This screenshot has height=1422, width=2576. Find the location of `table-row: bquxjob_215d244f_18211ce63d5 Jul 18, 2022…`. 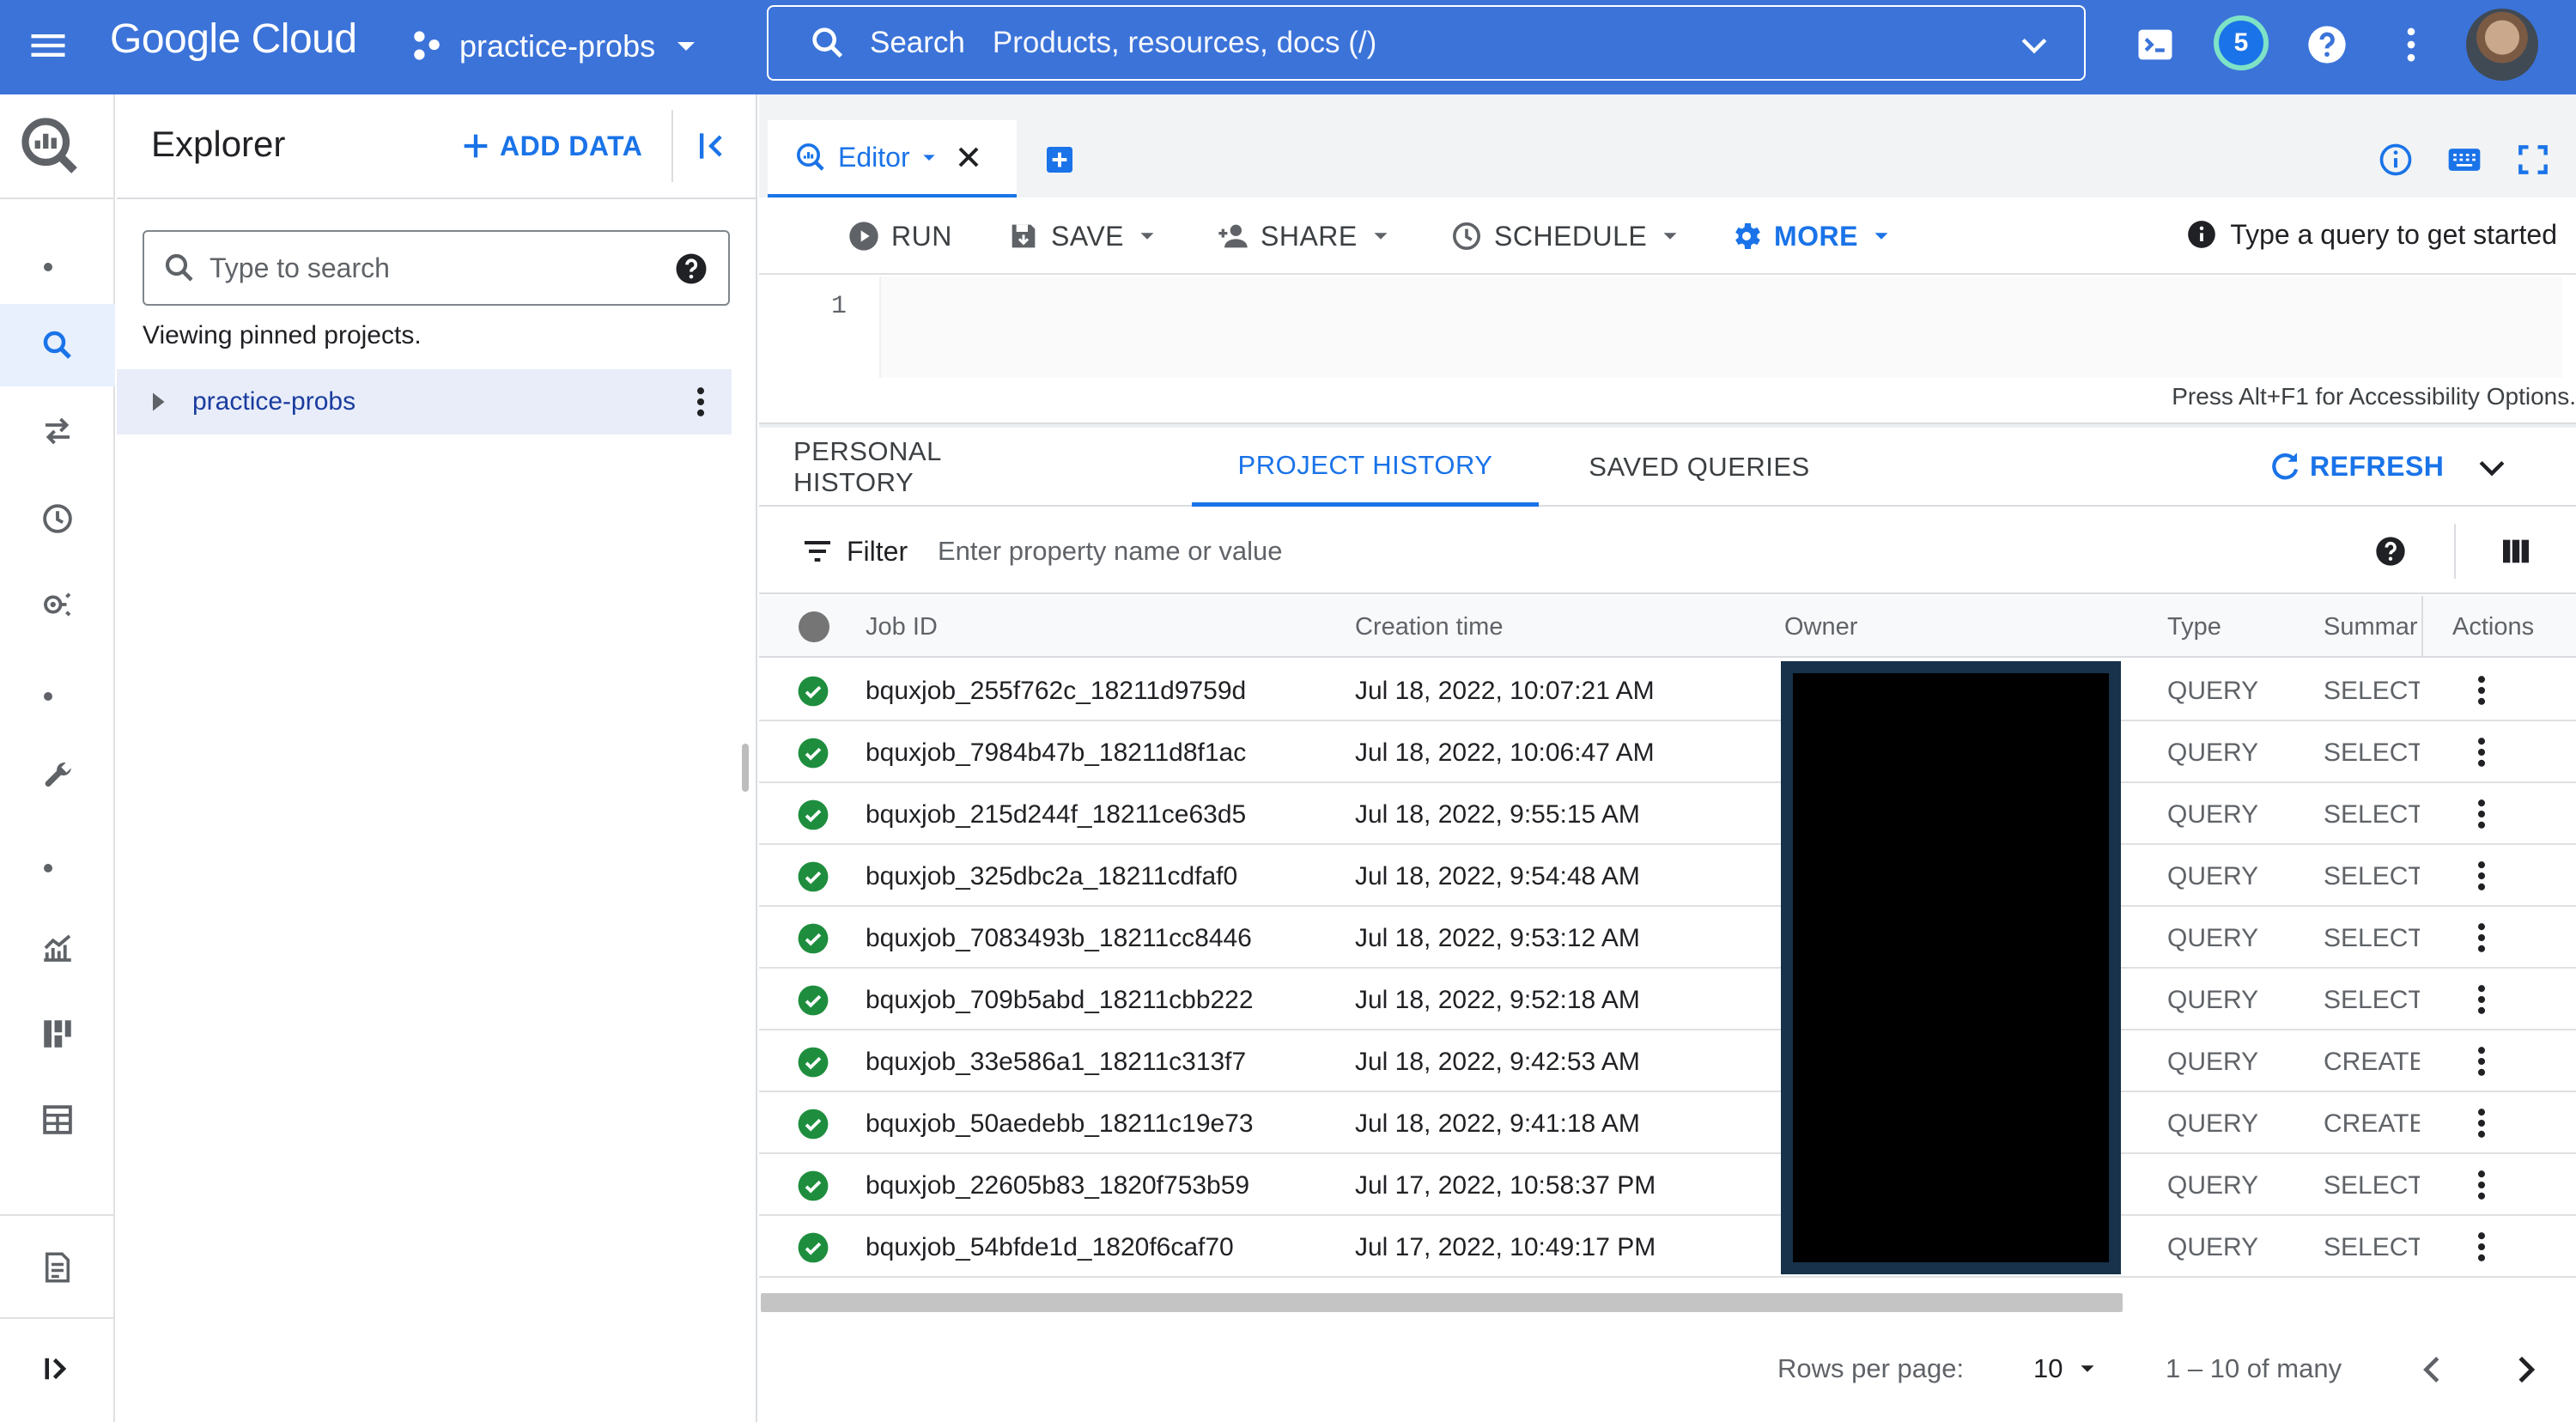

table-row: bquxjob_215d244f_18211ce63d5 Jul 18, 2022… is located at coordinates (1667, 814).